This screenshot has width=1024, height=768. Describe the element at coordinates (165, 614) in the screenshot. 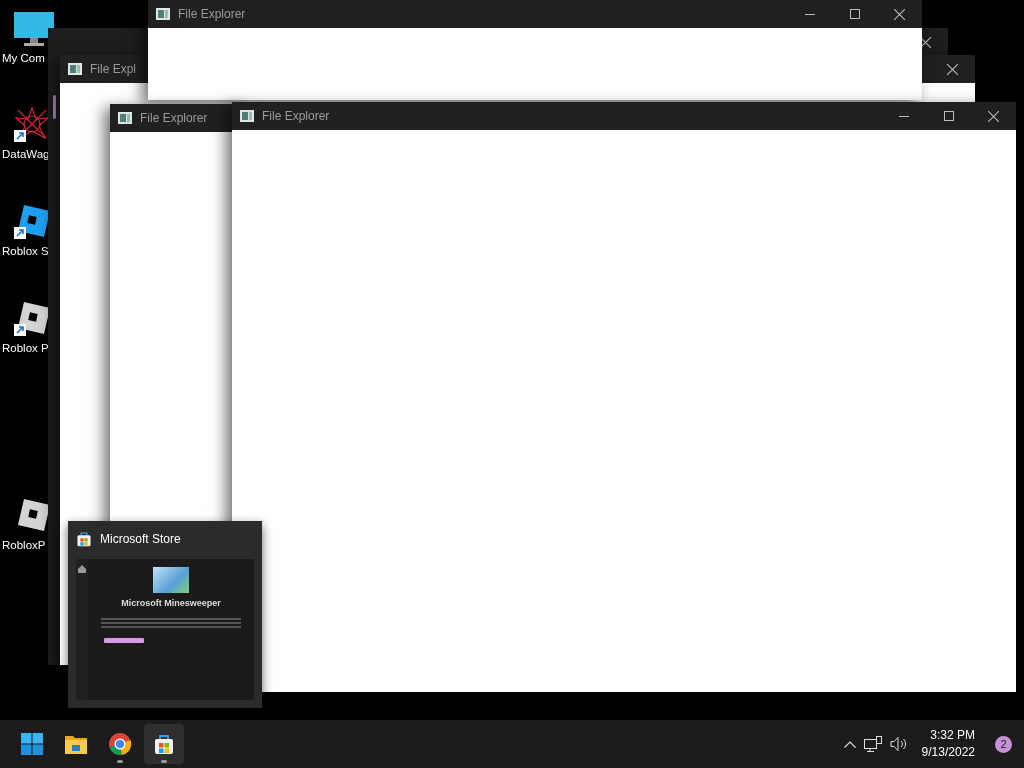

I see `taskbar-preview: Microsoft Store Microsoft Minesweeper` at that location.